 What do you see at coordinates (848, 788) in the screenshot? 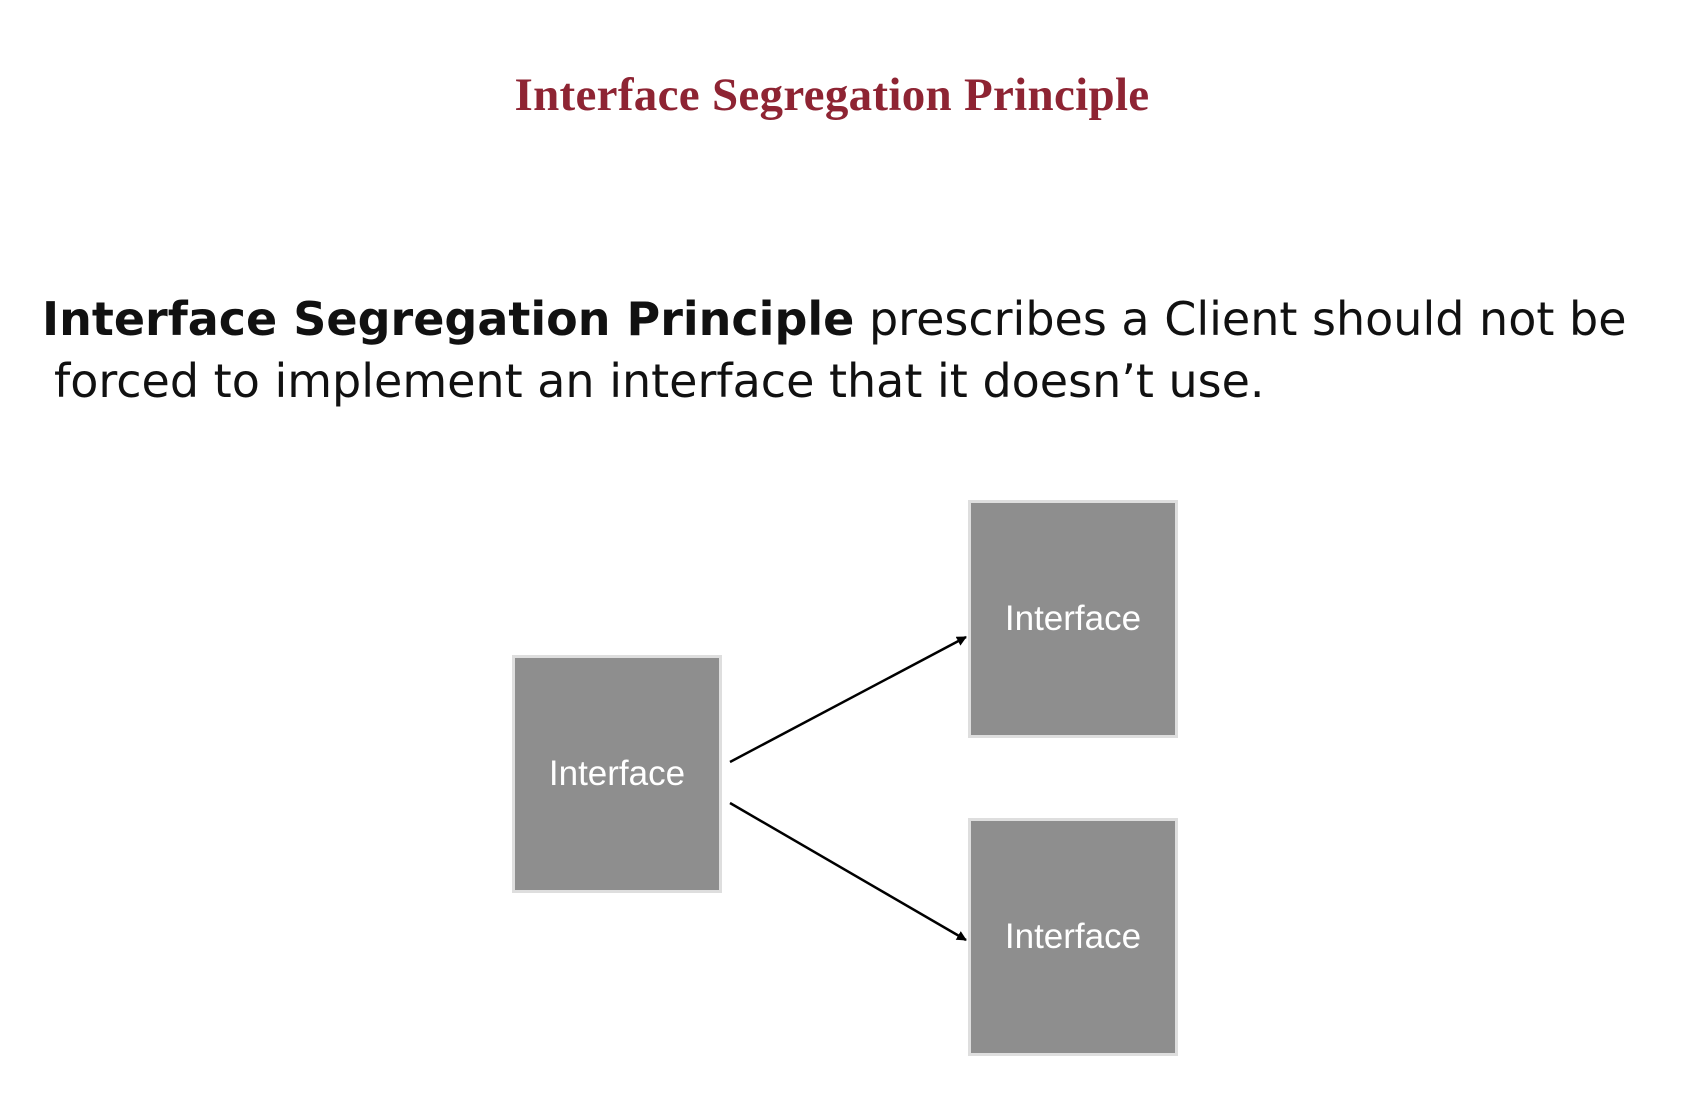
I see `diagram-arrows` at bounding box center [848, 788].